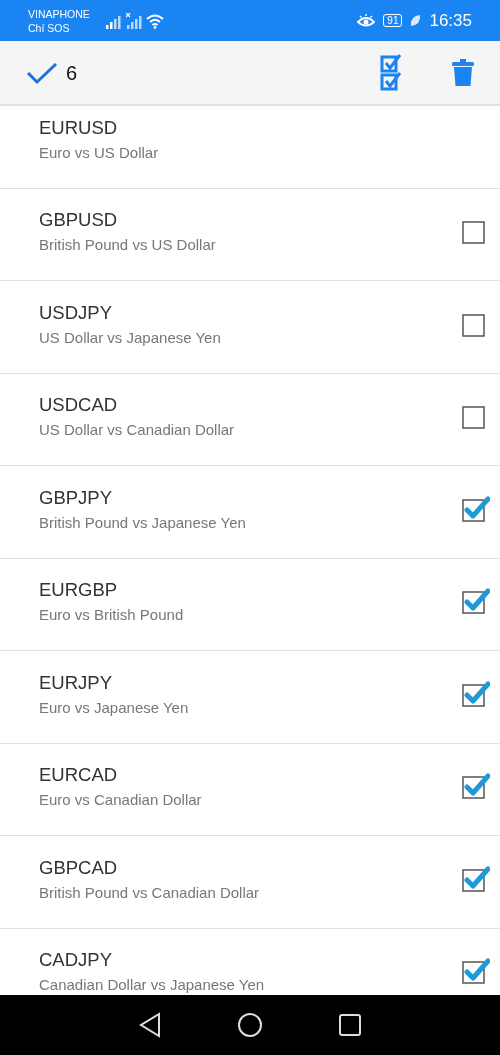 The width and height of the screenshot is (500, 1055). What do you see at coordinates (79, 220) in the screenshot?
I see `symbol-name: GBPUSD` at bounding box center [79, 220].